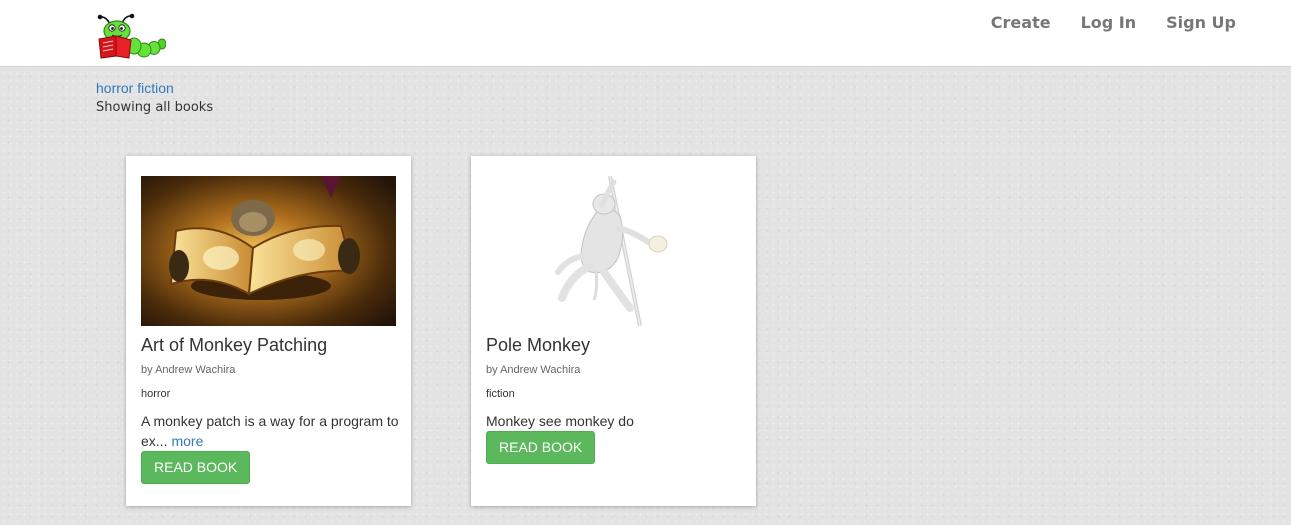 The image size is (1291, 525). I want to click on top-navbar: Create Log In Sign Up, so click(645, 33).